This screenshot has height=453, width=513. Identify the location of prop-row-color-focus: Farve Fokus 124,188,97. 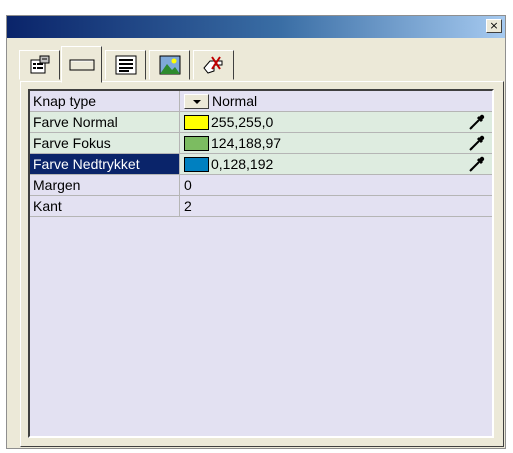
(261, 143).